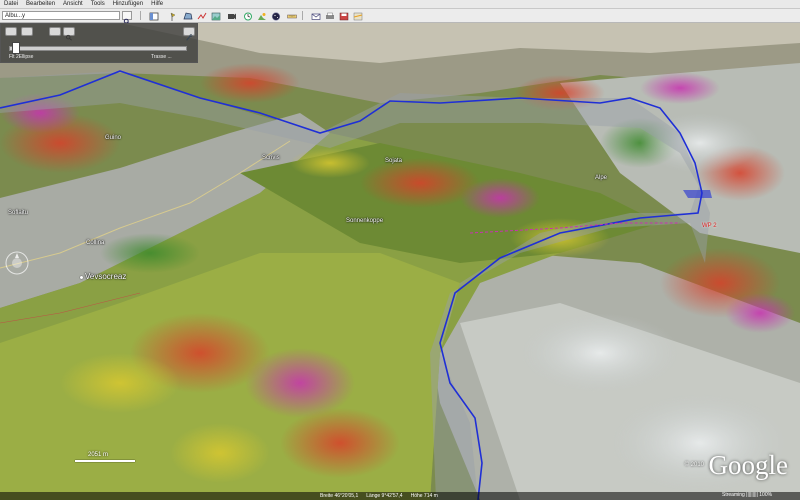 The width and height of the screenshot is (800, 500). I want to click on switch-to-sky-button, so click(276, 16).